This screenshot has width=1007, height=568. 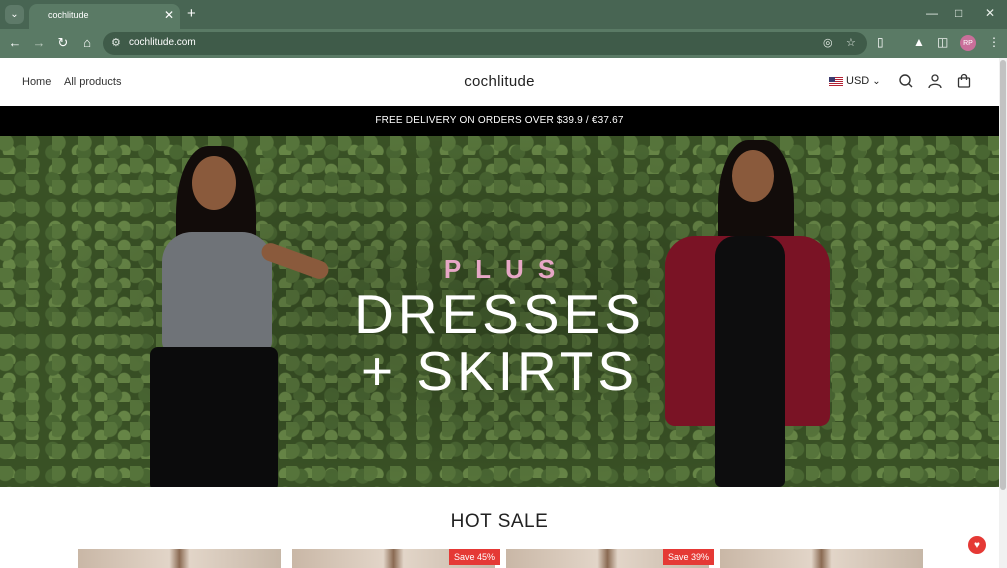 I want to click on browser-toolbar: ← → ↻ ⌂ ⚙ cochlitude.com ◎ ☆ ▯ ▲ ◫ RP ⋮, so click(x=503, y=43).